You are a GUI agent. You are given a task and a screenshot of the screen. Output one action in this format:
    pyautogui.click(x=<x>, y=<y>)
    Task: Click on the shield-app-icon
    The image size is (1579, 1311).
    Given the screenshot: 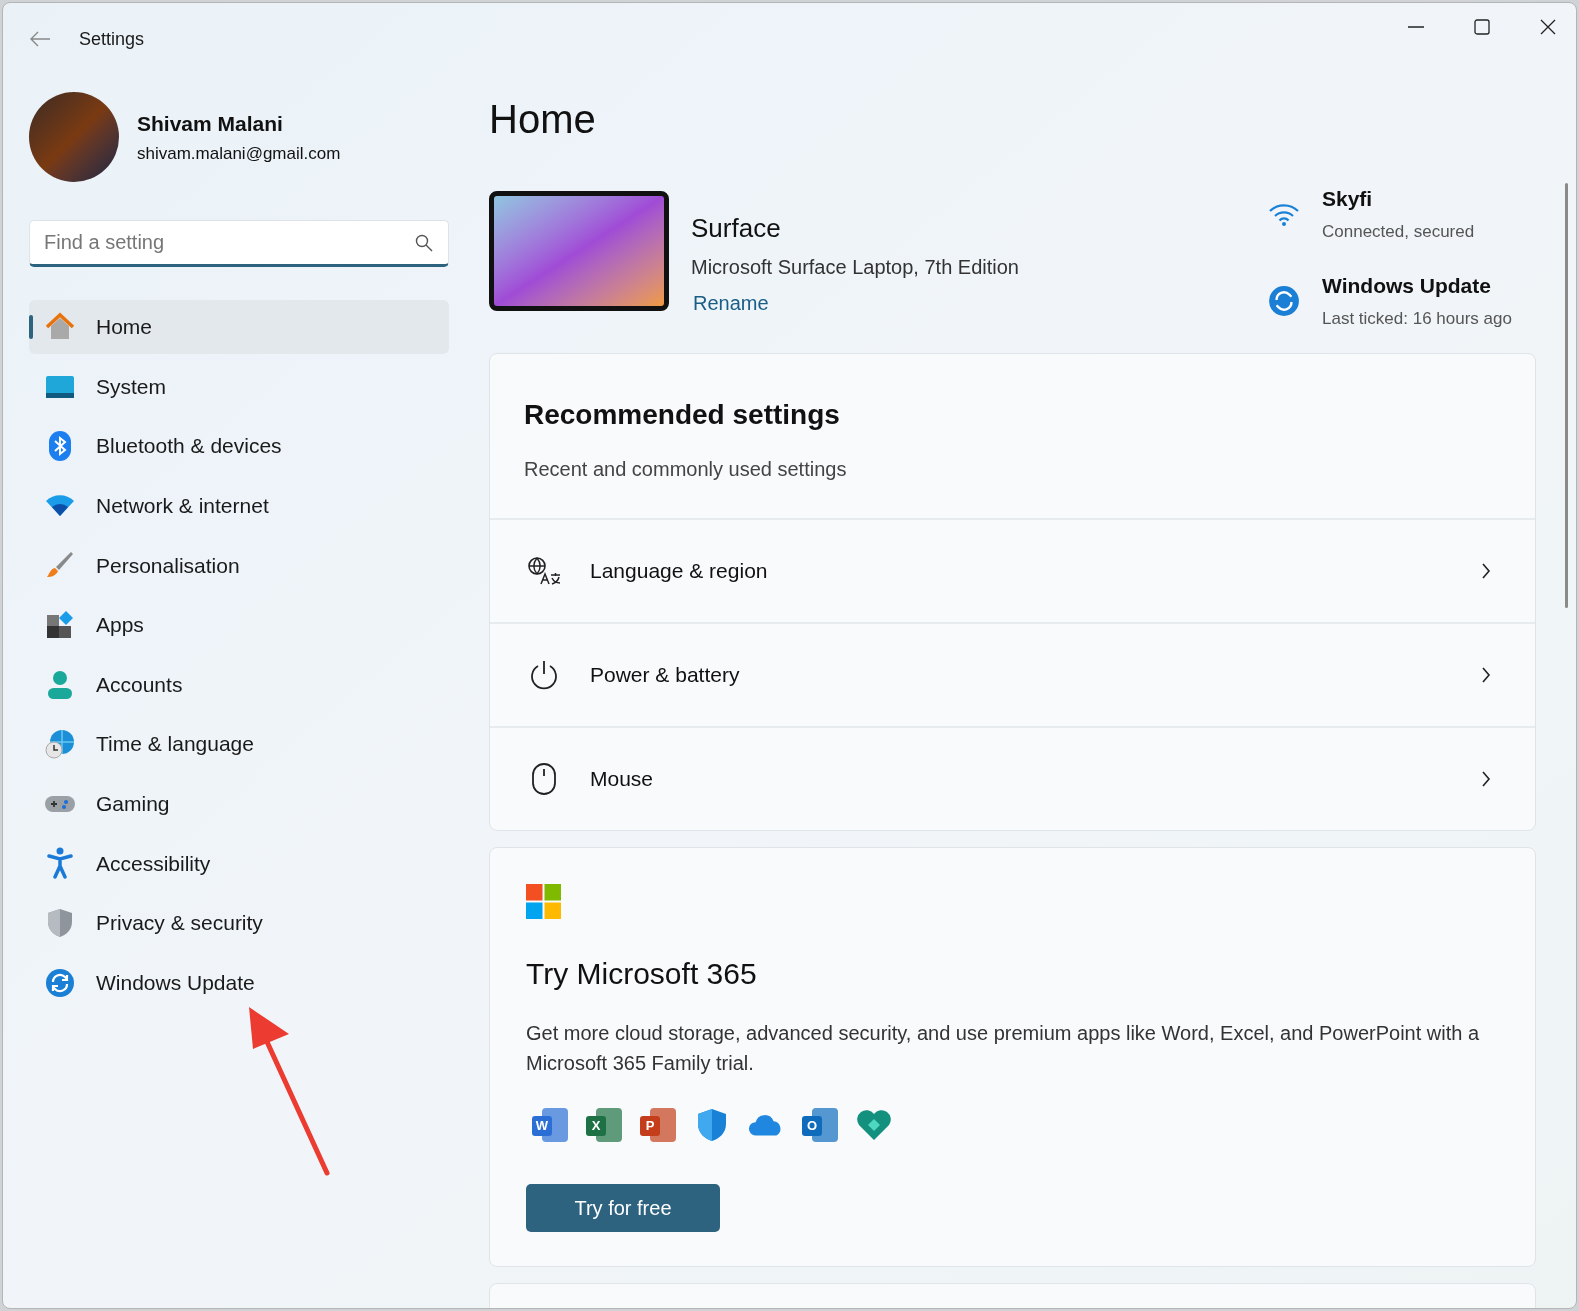 What is the action you would take?
    pyautogui.click(x=712, y=1125)
    